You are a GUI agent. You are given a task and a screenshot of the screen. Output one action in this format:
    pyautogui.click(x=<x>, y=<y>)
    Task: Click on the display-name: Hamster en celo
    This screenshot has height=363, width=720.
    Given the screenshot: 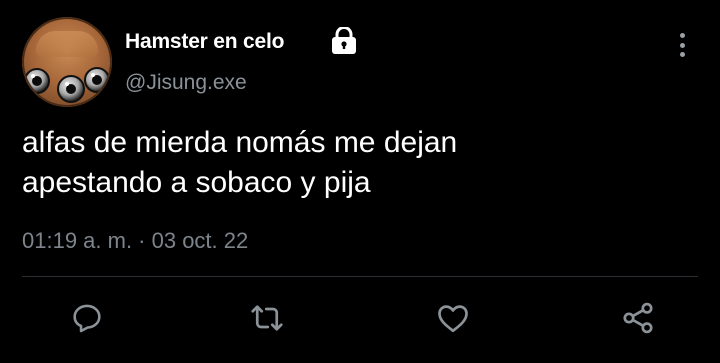 What is the action you would take?
    pyautogui.click(x=204, y=42)
    